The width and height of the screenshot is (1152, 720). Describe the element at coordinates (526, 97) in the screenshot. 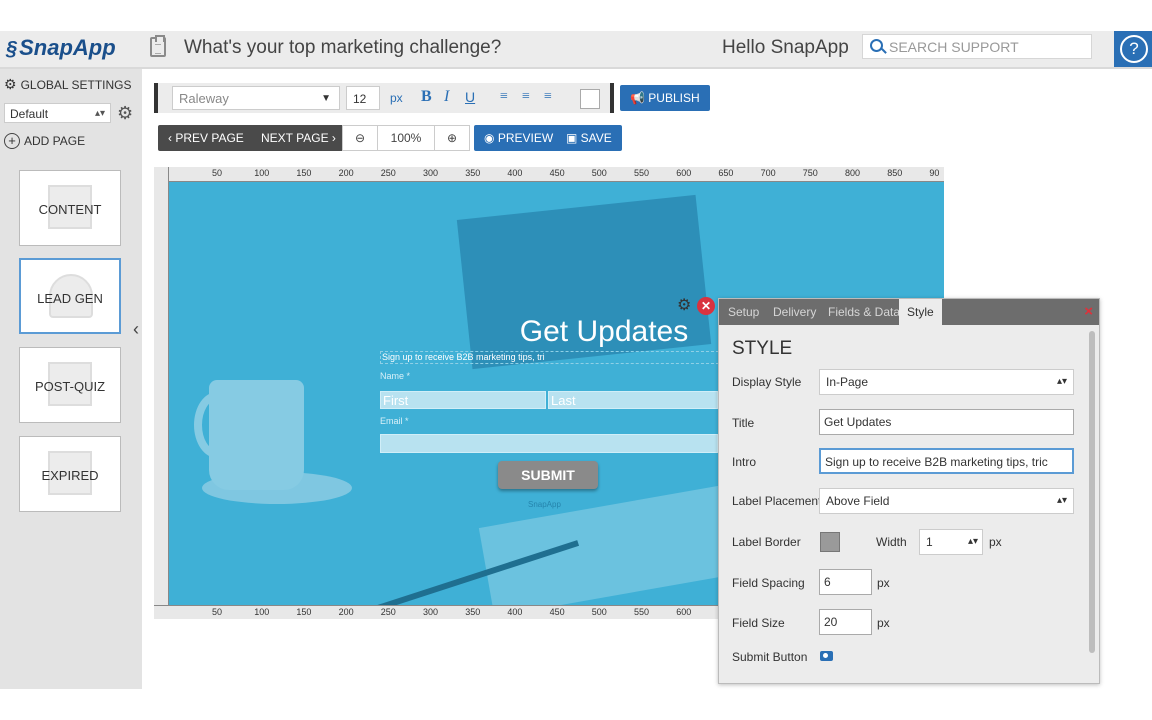

I see `align-center-icon: ≡` at that location.